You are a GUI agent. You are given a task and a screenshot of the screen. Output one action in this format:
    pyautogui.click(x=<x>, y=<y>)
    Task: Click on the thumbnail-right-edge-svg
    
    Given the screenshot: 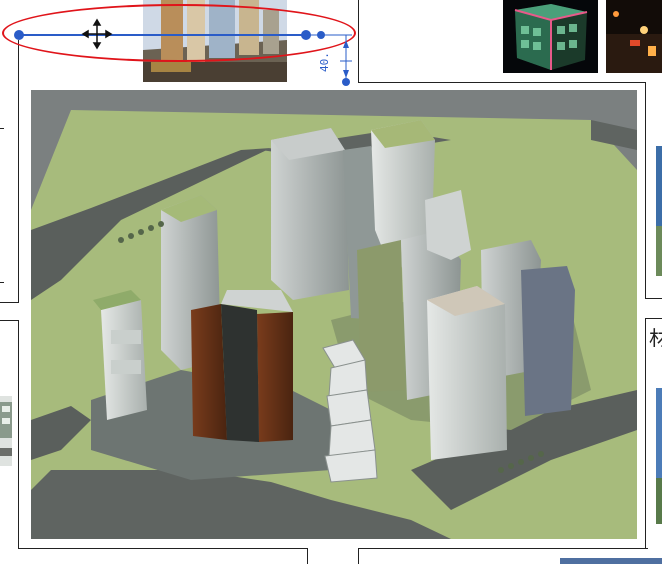 What is the action you would take?
    pyautogui.click(x=659, y=211)
    